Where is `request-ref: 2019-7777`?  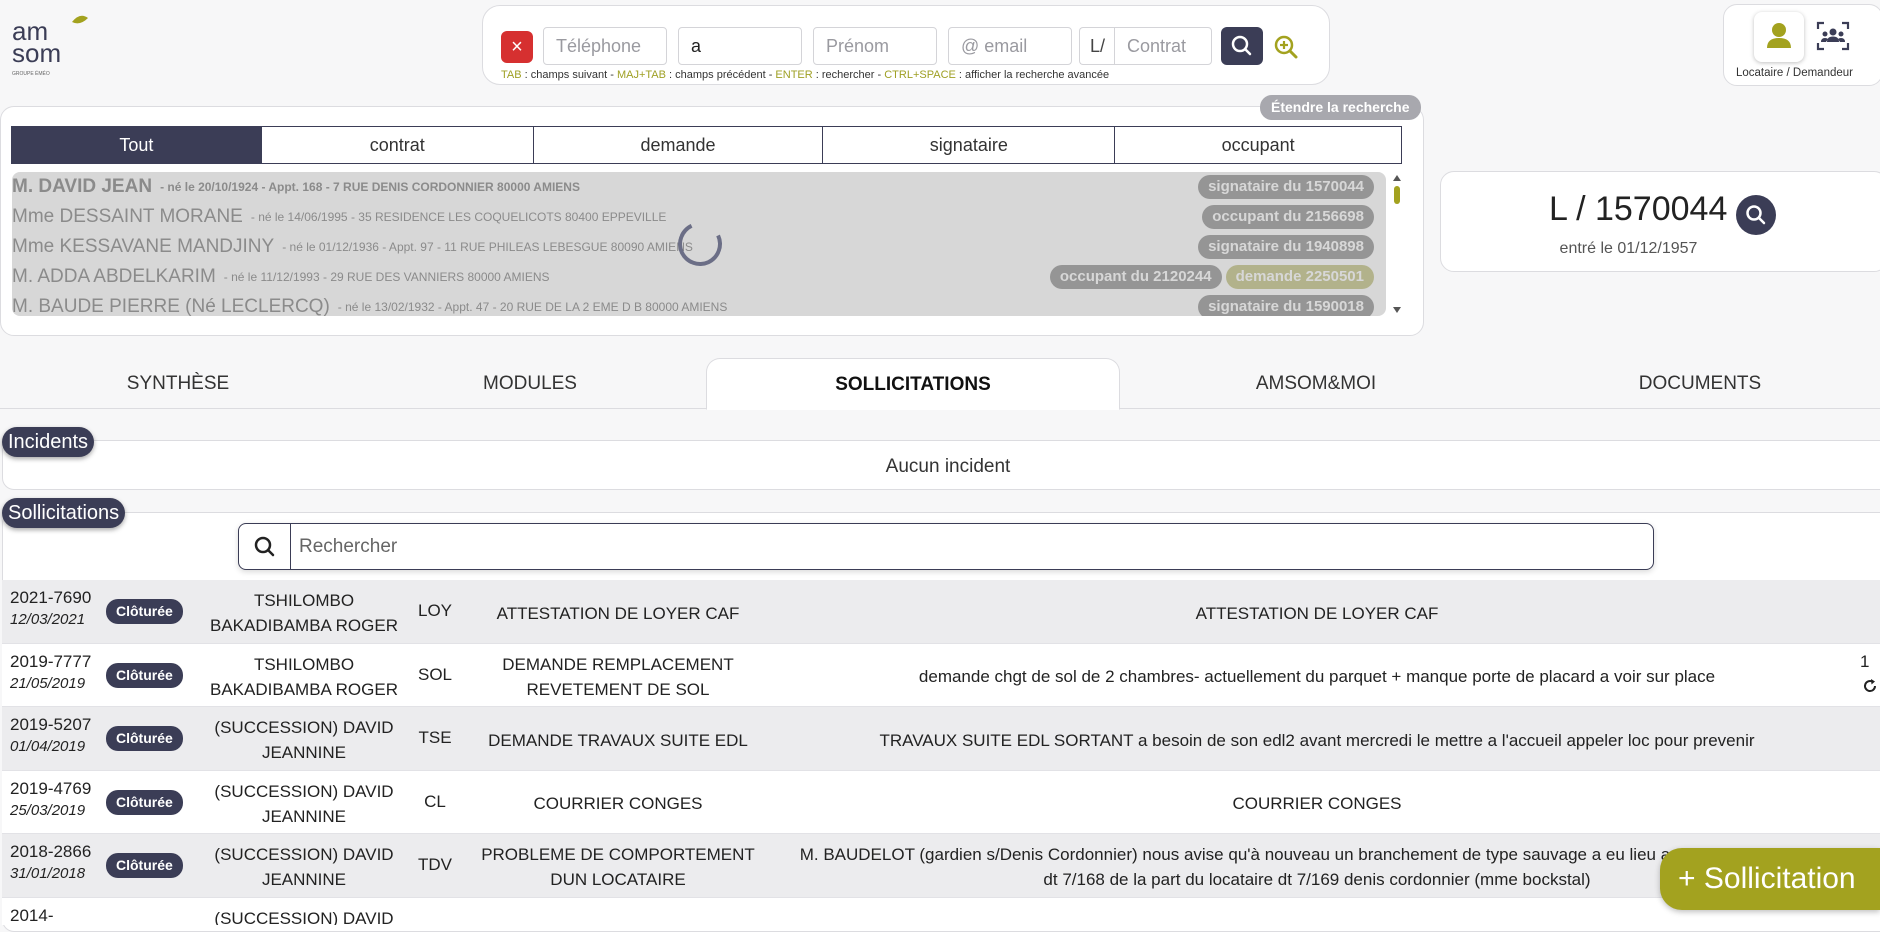 request-ref: 2019-7777 is located at coordinates (51, 661).